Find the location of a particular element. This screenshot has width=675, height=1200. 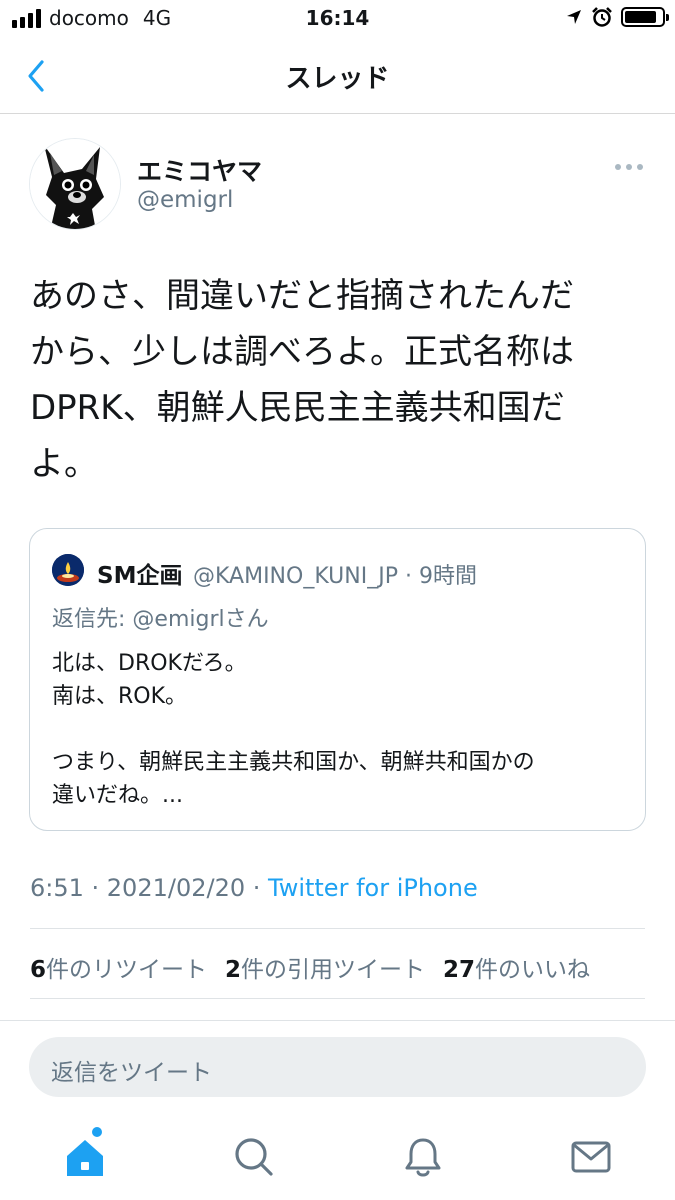

reply-suffix: さん is located at coordinates (246, 619).